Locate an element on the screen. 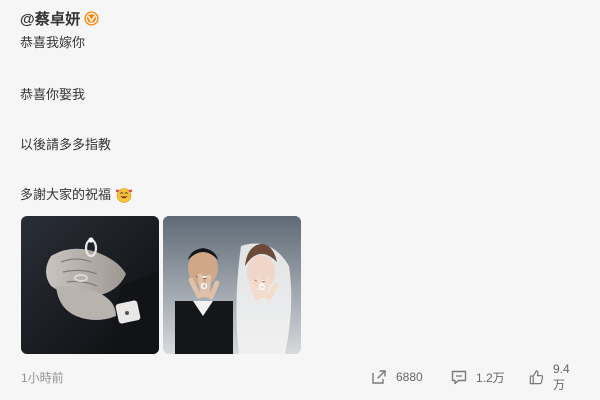  repost-count: 6880 is located at coordinates (409, 377).